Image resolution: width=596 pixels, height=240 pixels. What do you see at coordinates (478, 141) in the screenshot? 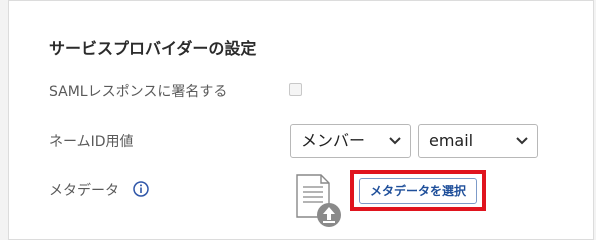
I see `nameid-field-select: email` at bounding box center [478, 141].